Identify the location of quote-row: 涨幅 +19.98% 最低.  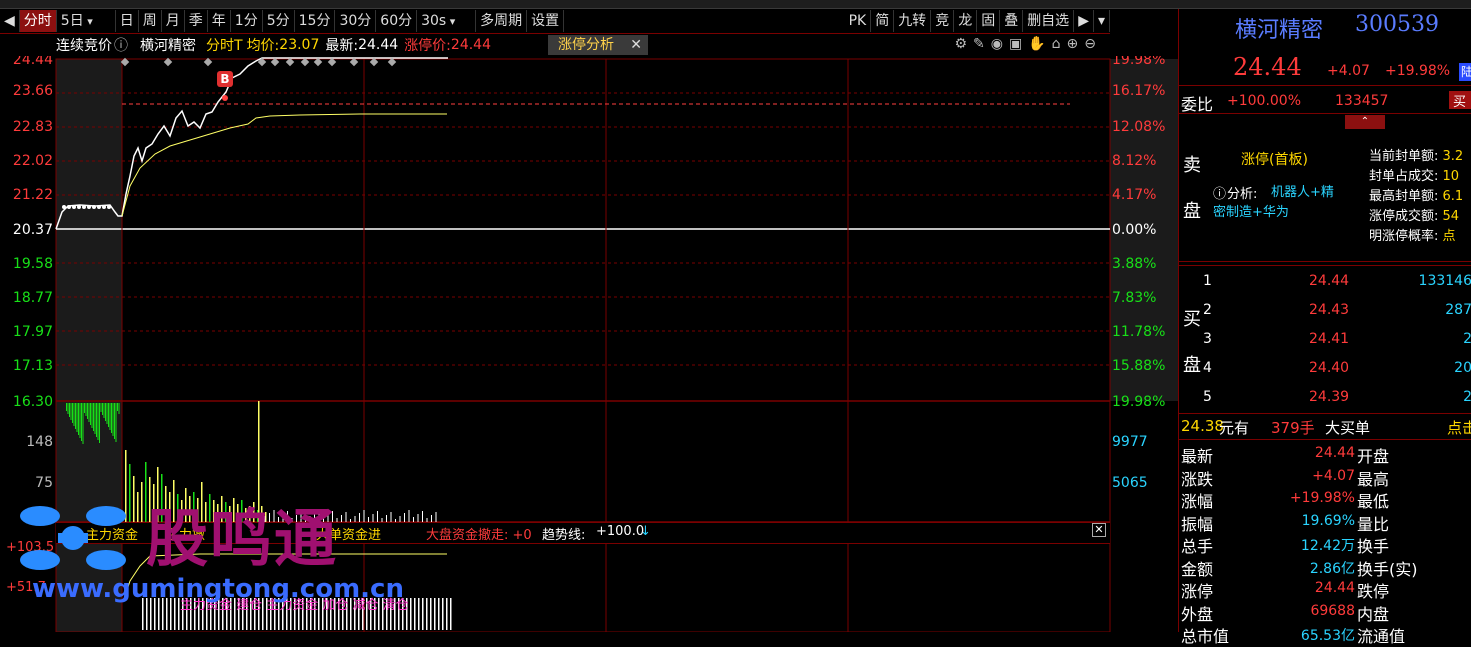
(1325, 499).